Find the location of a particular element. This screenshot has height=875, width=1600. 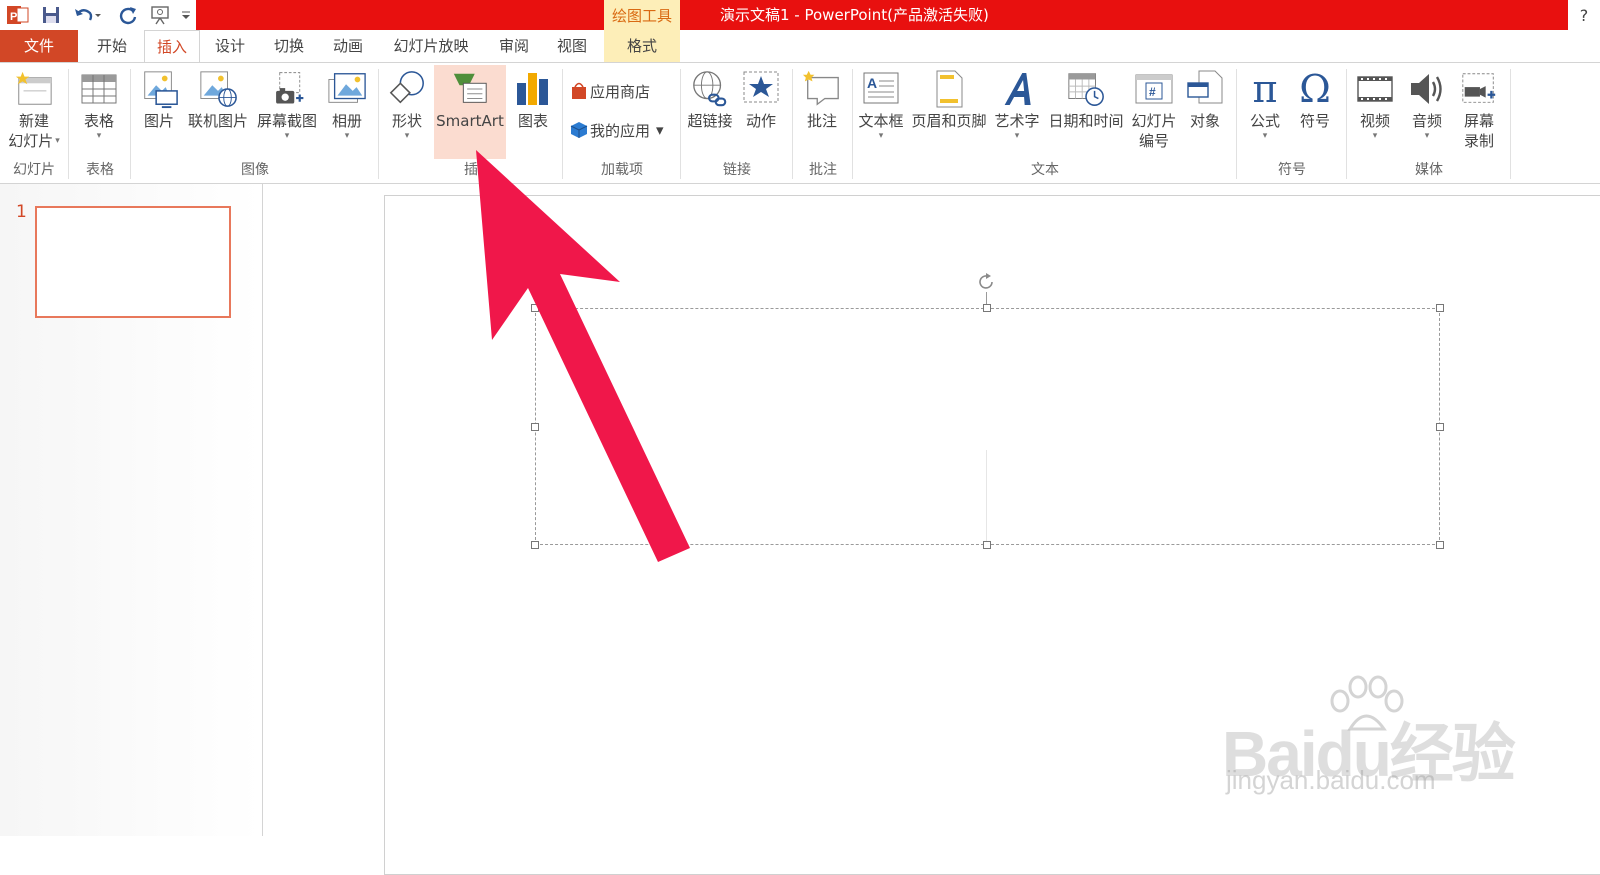

app-store-label: 应用商店 is located at coordinates (620, 91).